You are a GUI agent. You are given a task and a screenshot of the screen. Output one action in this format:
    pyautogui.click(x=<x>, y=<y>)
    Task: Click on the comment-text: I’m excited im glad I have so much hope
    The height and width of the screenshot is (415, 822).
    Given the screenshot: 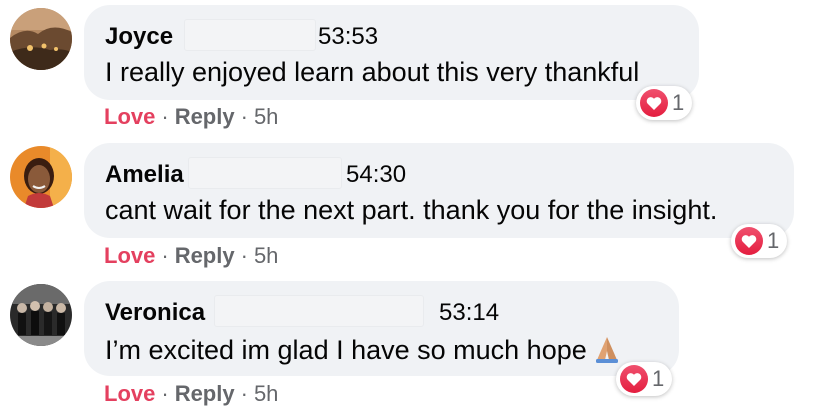 What is the action you would take?
    pyautogui.click(x=363, y=351)
    